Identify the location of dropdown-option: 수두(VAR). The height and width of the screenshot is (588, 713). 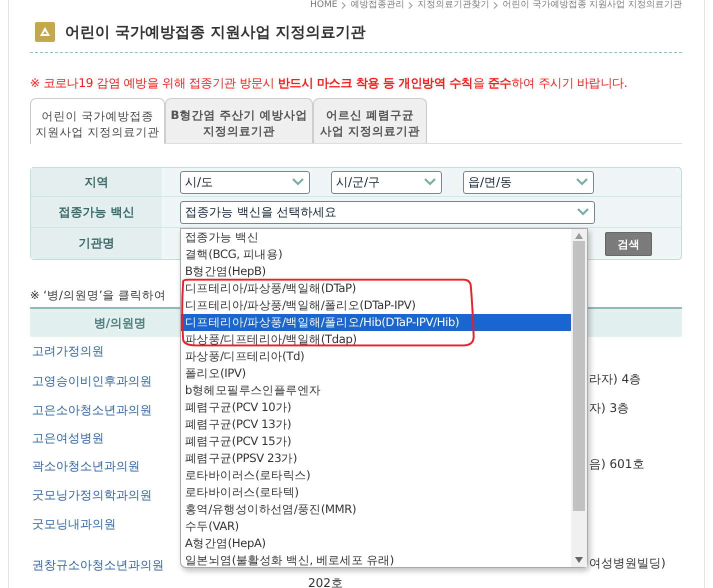
(376, 526).